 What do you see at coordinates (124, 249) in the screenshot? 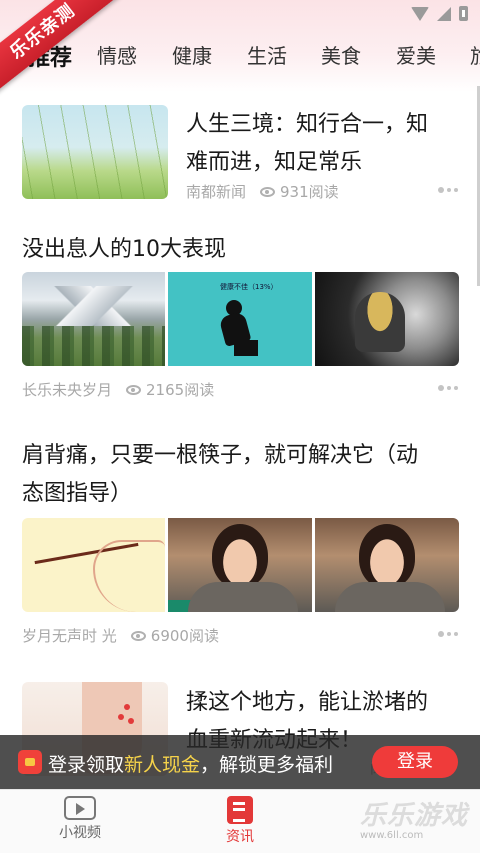
I see `article-title: 没出息人的10大表现` at bounding box center [124, 249].